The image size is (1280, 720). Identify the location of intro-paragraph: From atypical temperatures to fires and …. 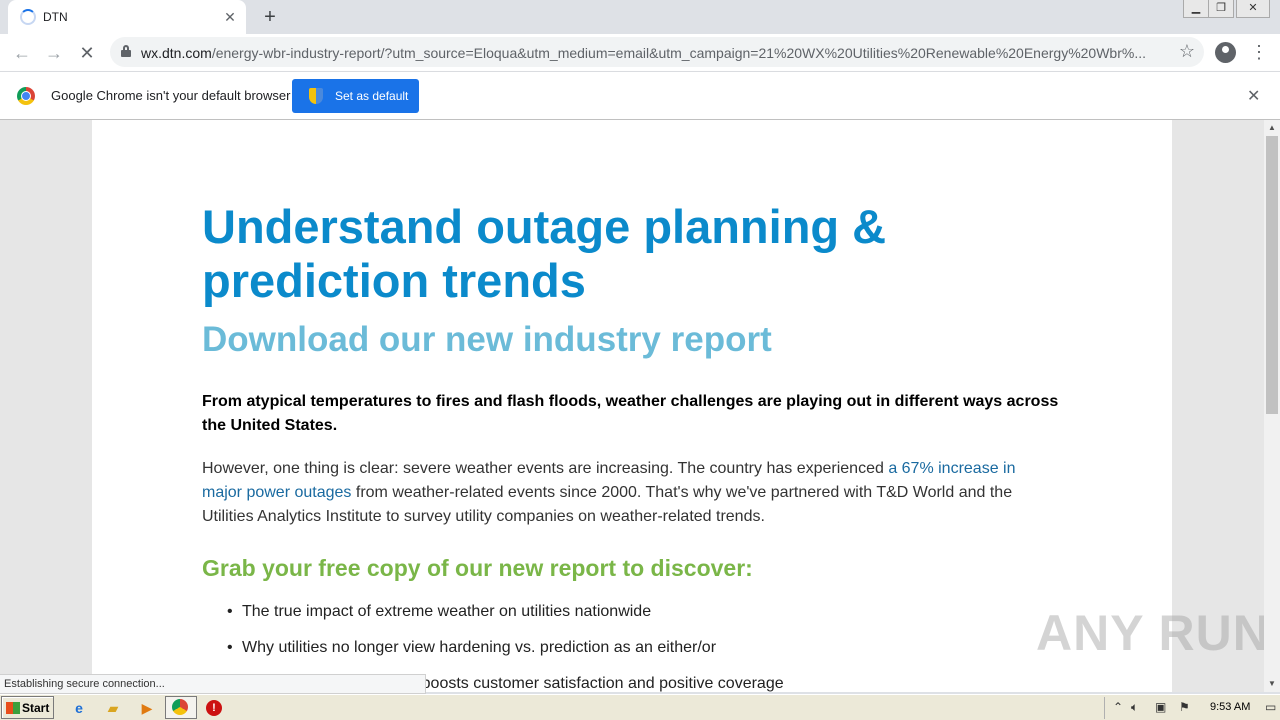
(630, 413).